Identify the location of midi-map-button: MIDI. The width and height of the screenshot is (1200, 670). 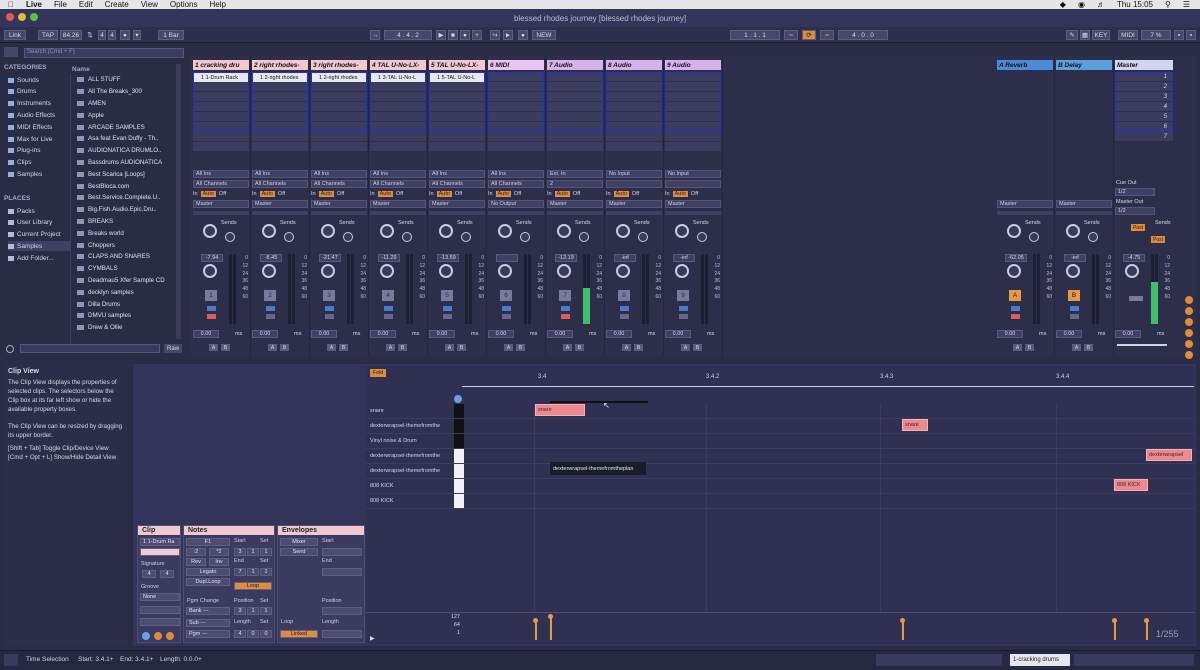
(1128, 35).